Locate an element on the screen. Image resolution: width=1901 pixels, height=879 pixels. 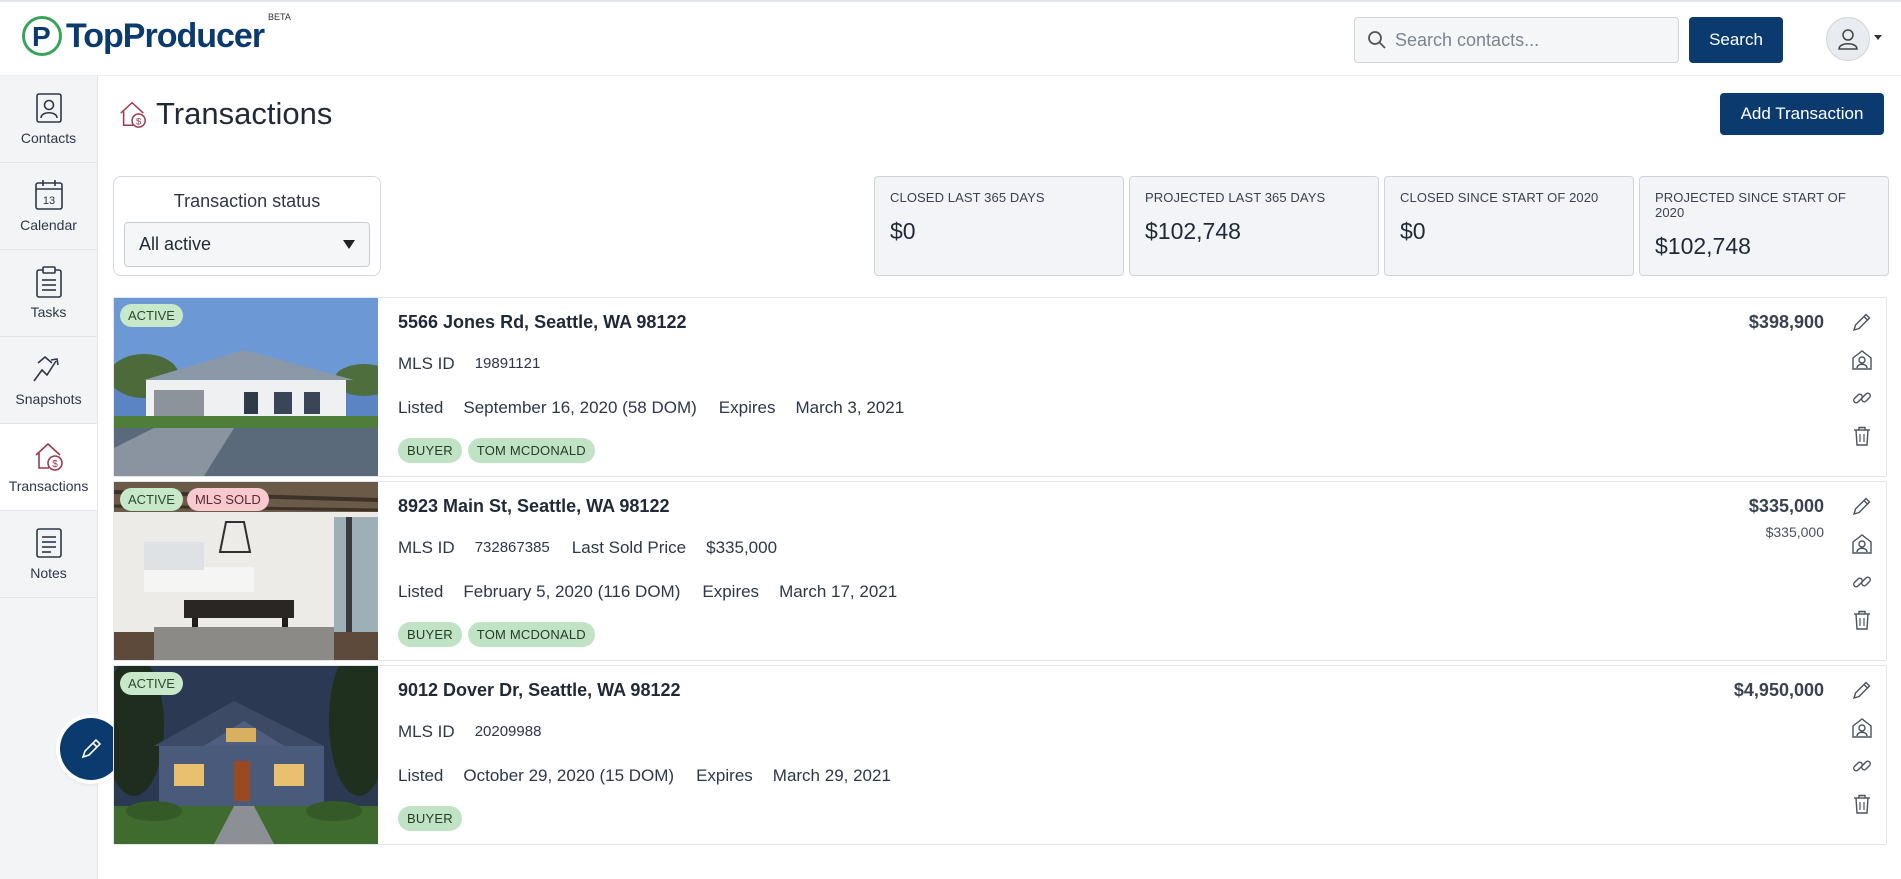
mls-row: MLS ID 20209988 is located at coordinates (480, 732).